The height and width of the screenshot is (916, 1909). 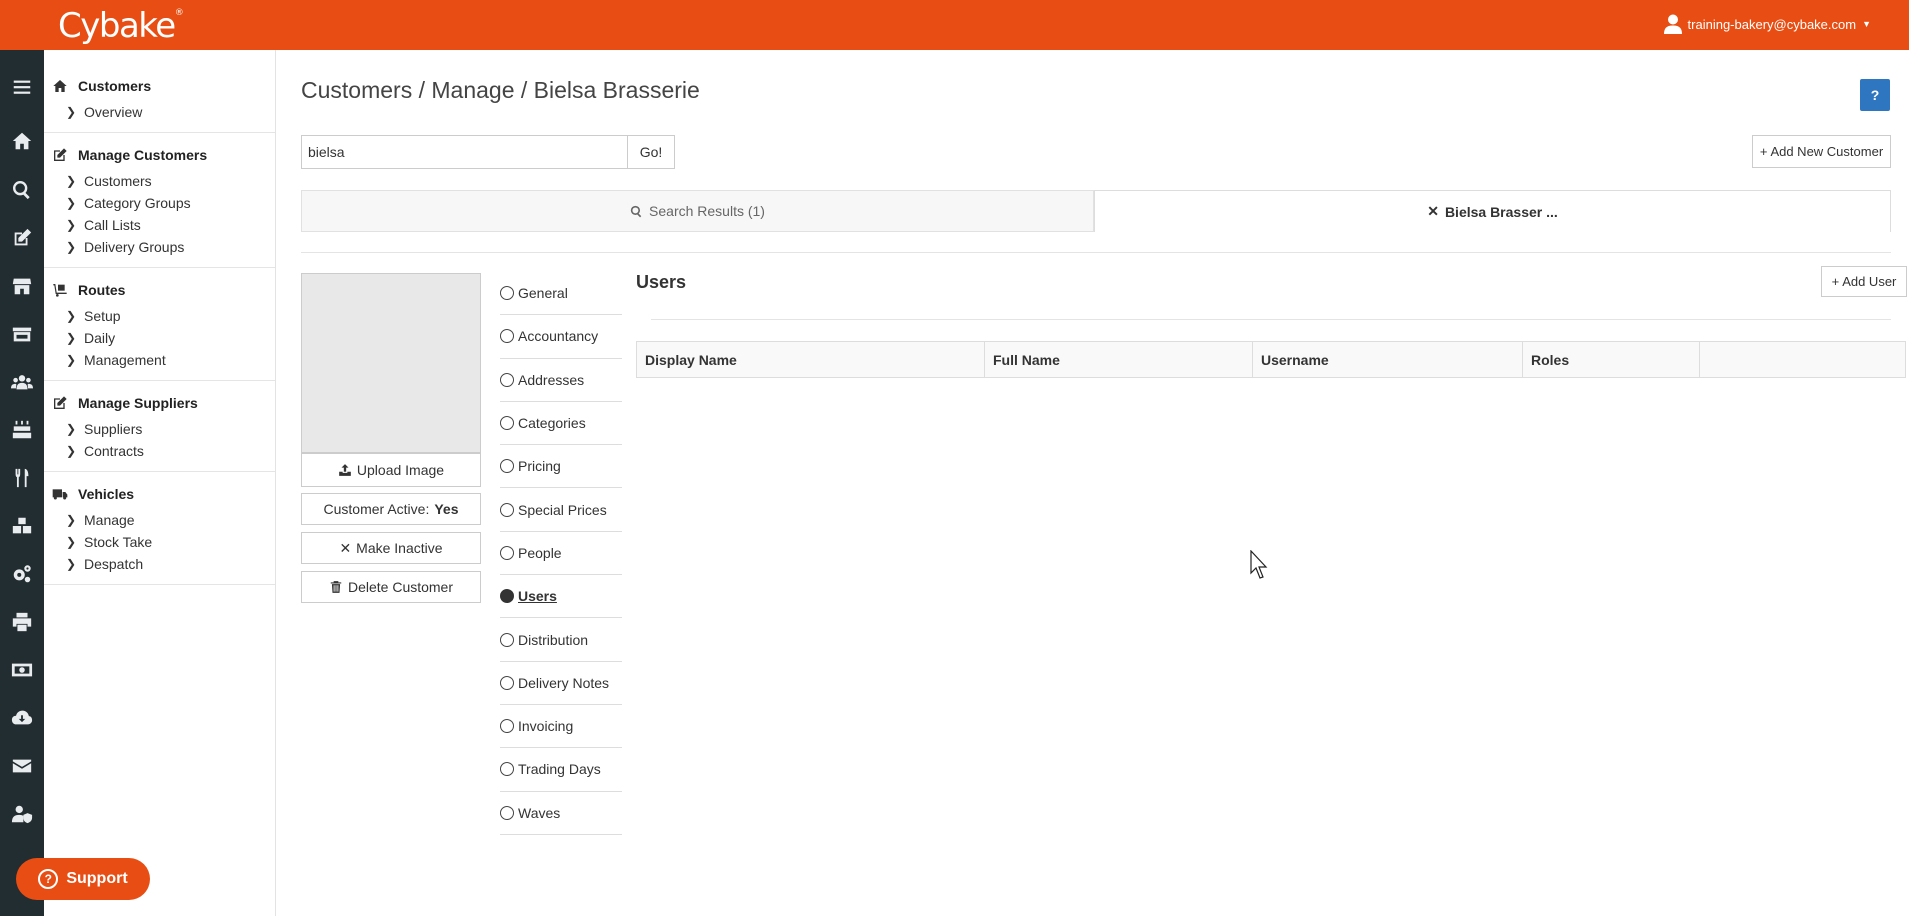 I want to click on menu-item-label: Setup, so click(x=102, y=316).